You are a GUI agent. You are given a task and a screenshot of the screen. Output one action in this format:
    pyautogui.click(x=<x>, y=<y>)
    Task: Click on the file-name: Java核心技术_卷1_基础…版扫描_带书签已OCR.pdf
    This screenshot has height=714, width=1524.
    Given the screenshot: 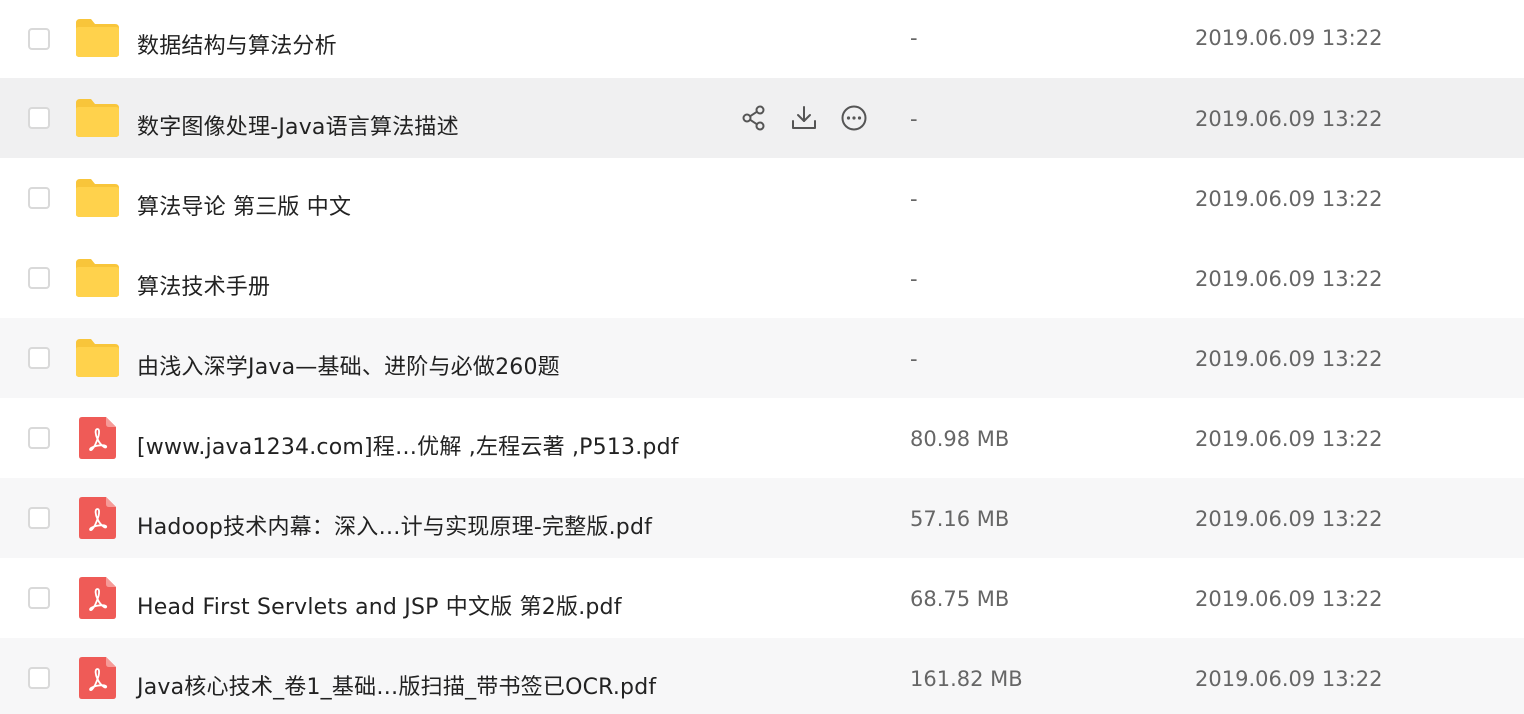 What is the action you would take?
    pyautogui.click(x=396, y=685)
    